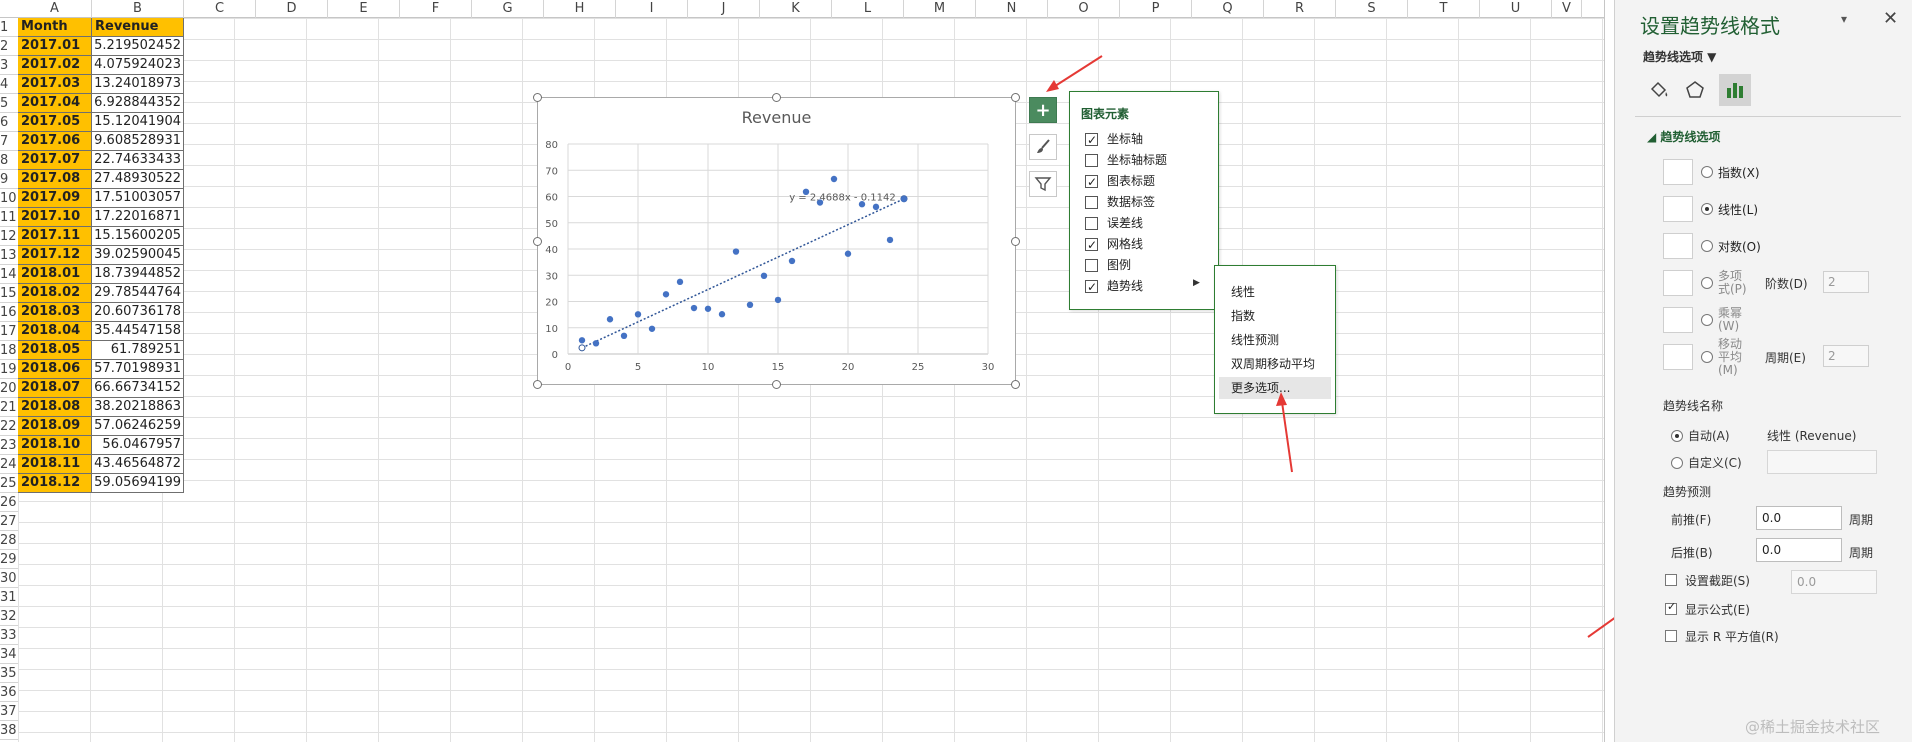 Image resolution: width=1912 pixels, height=742 pixels. I want to click on resize-handle-tm, so click(776, 97).